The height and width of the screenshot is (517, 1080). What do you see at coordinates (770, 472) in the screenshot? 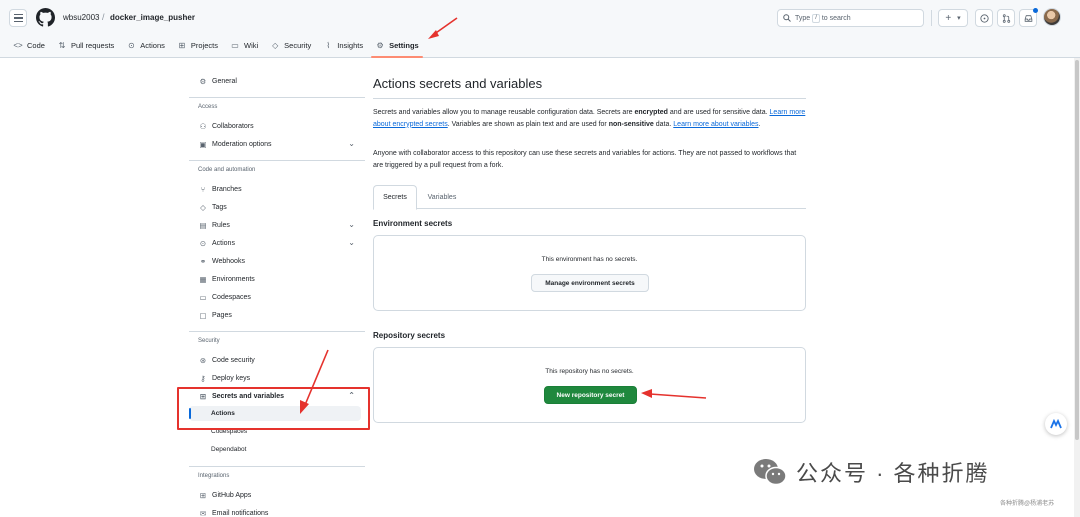
I see `wechat-icon` at bounding box center [770, 472].